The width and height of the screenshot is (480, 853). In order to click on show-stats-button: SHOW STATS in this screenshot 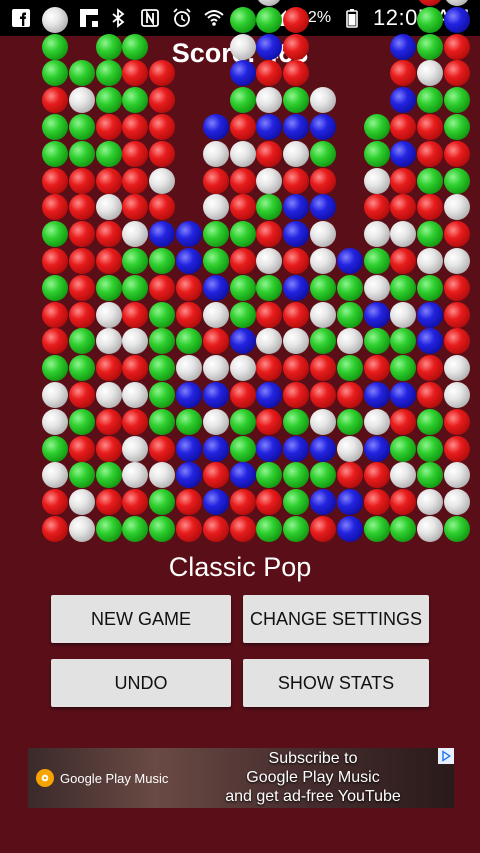, I will do `click(336, 683)`.